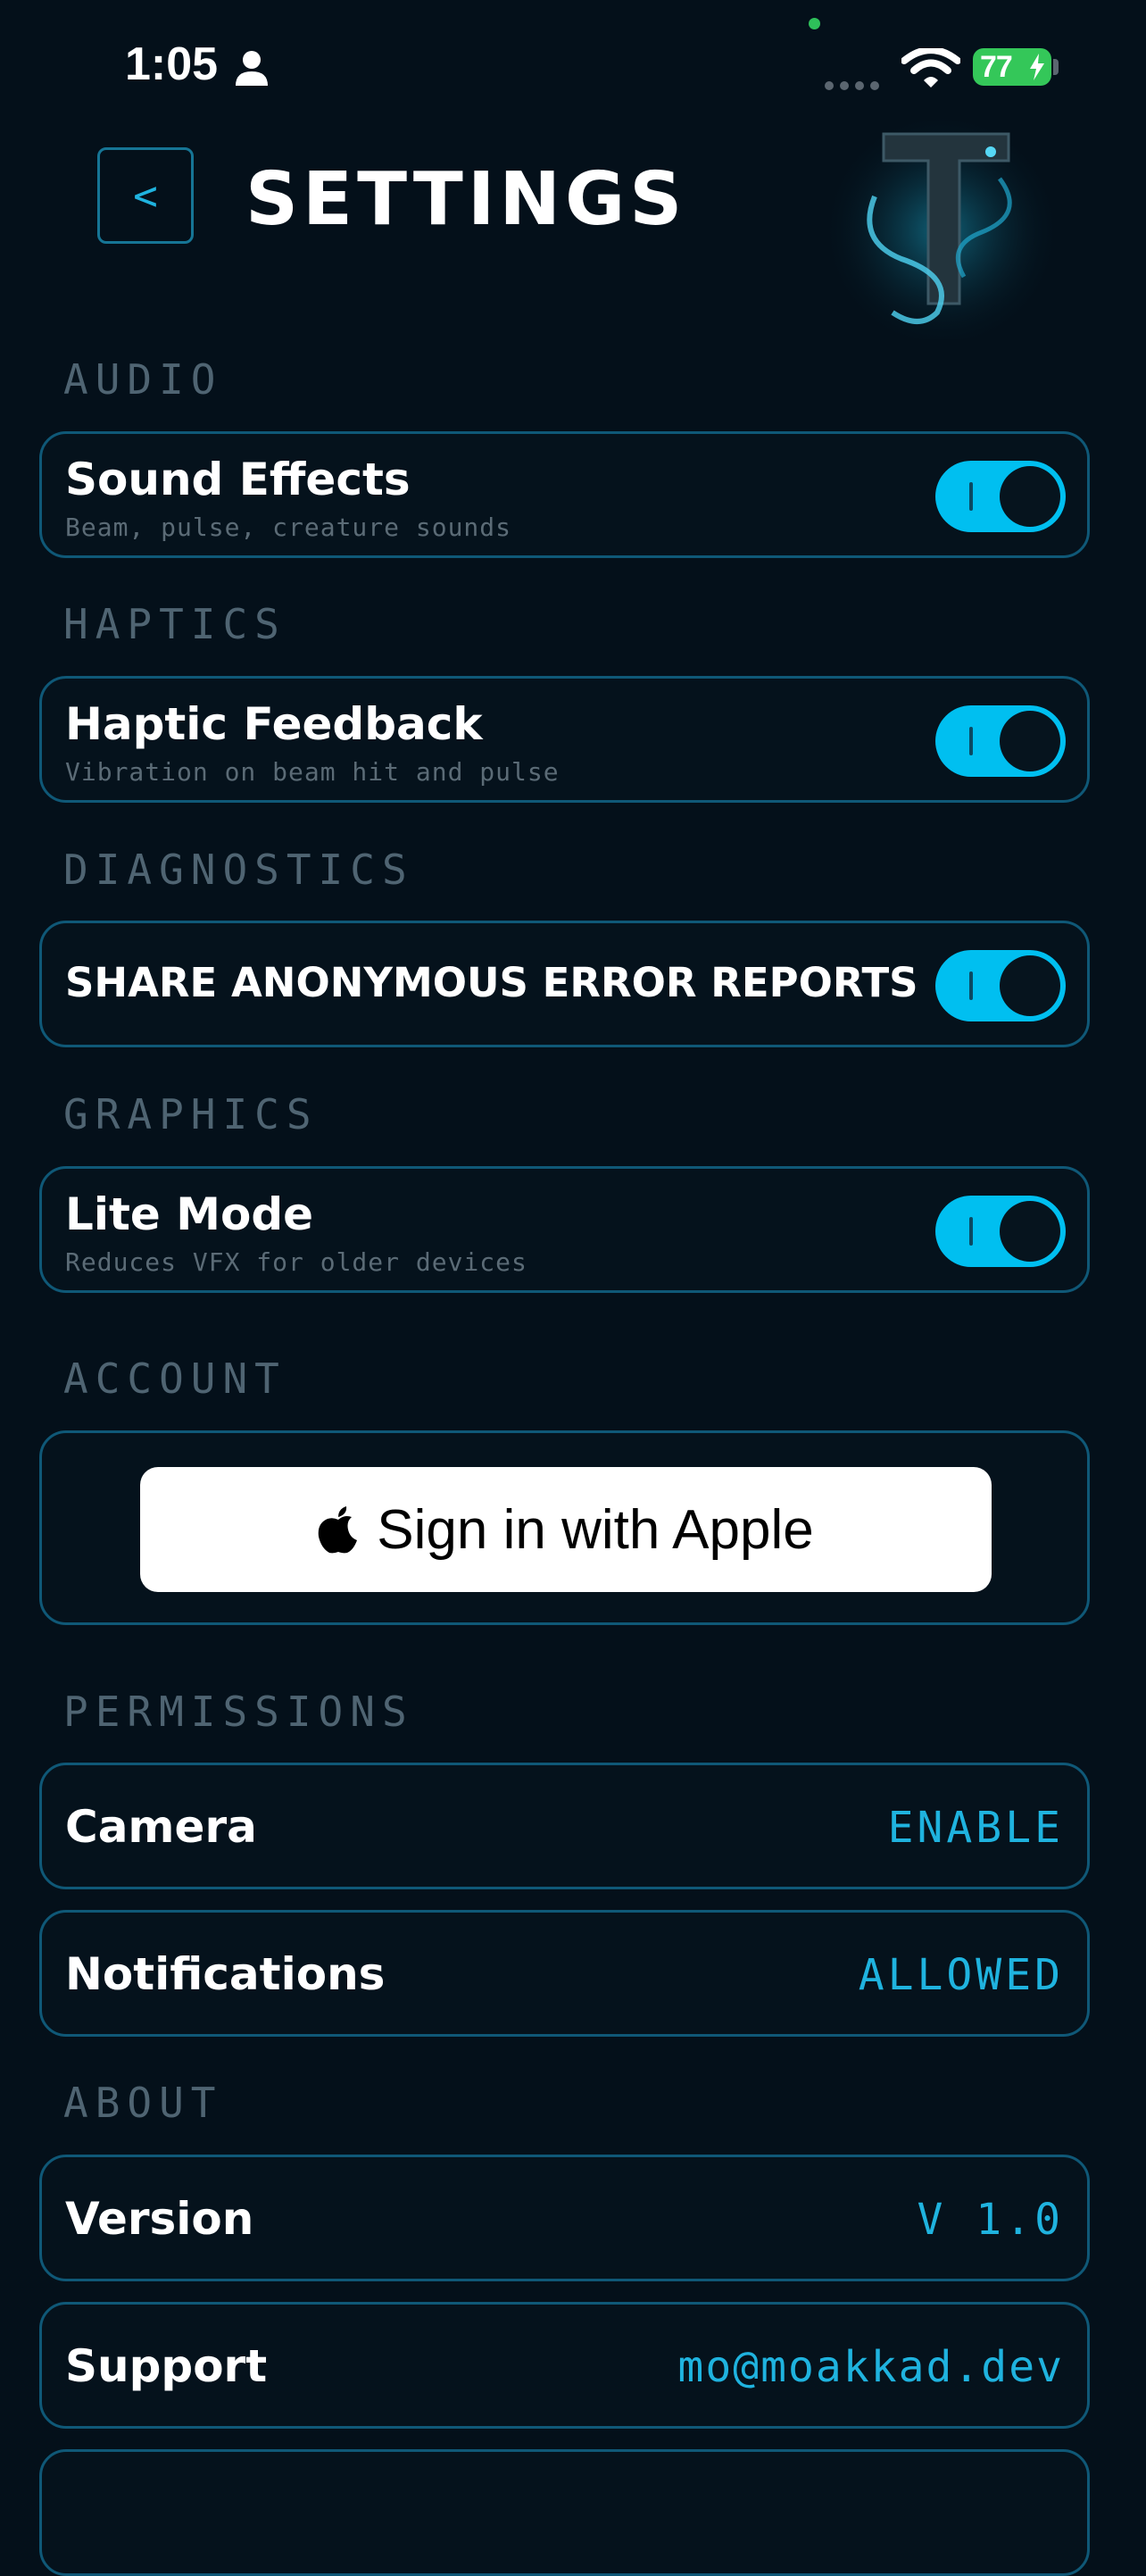 The image size is (1146, 2576). I want to click on page-title: SETTINGS, so click(466, 199).